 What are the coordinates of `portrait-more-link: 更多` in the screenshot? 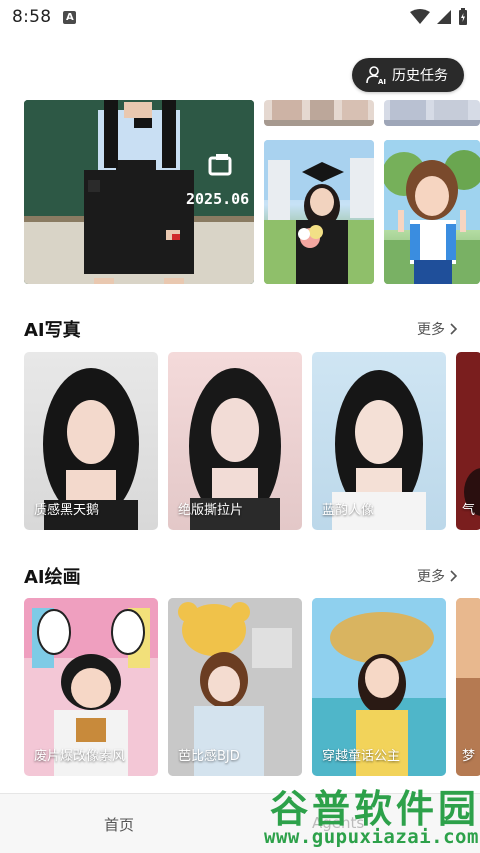 It's located at (437, 329).